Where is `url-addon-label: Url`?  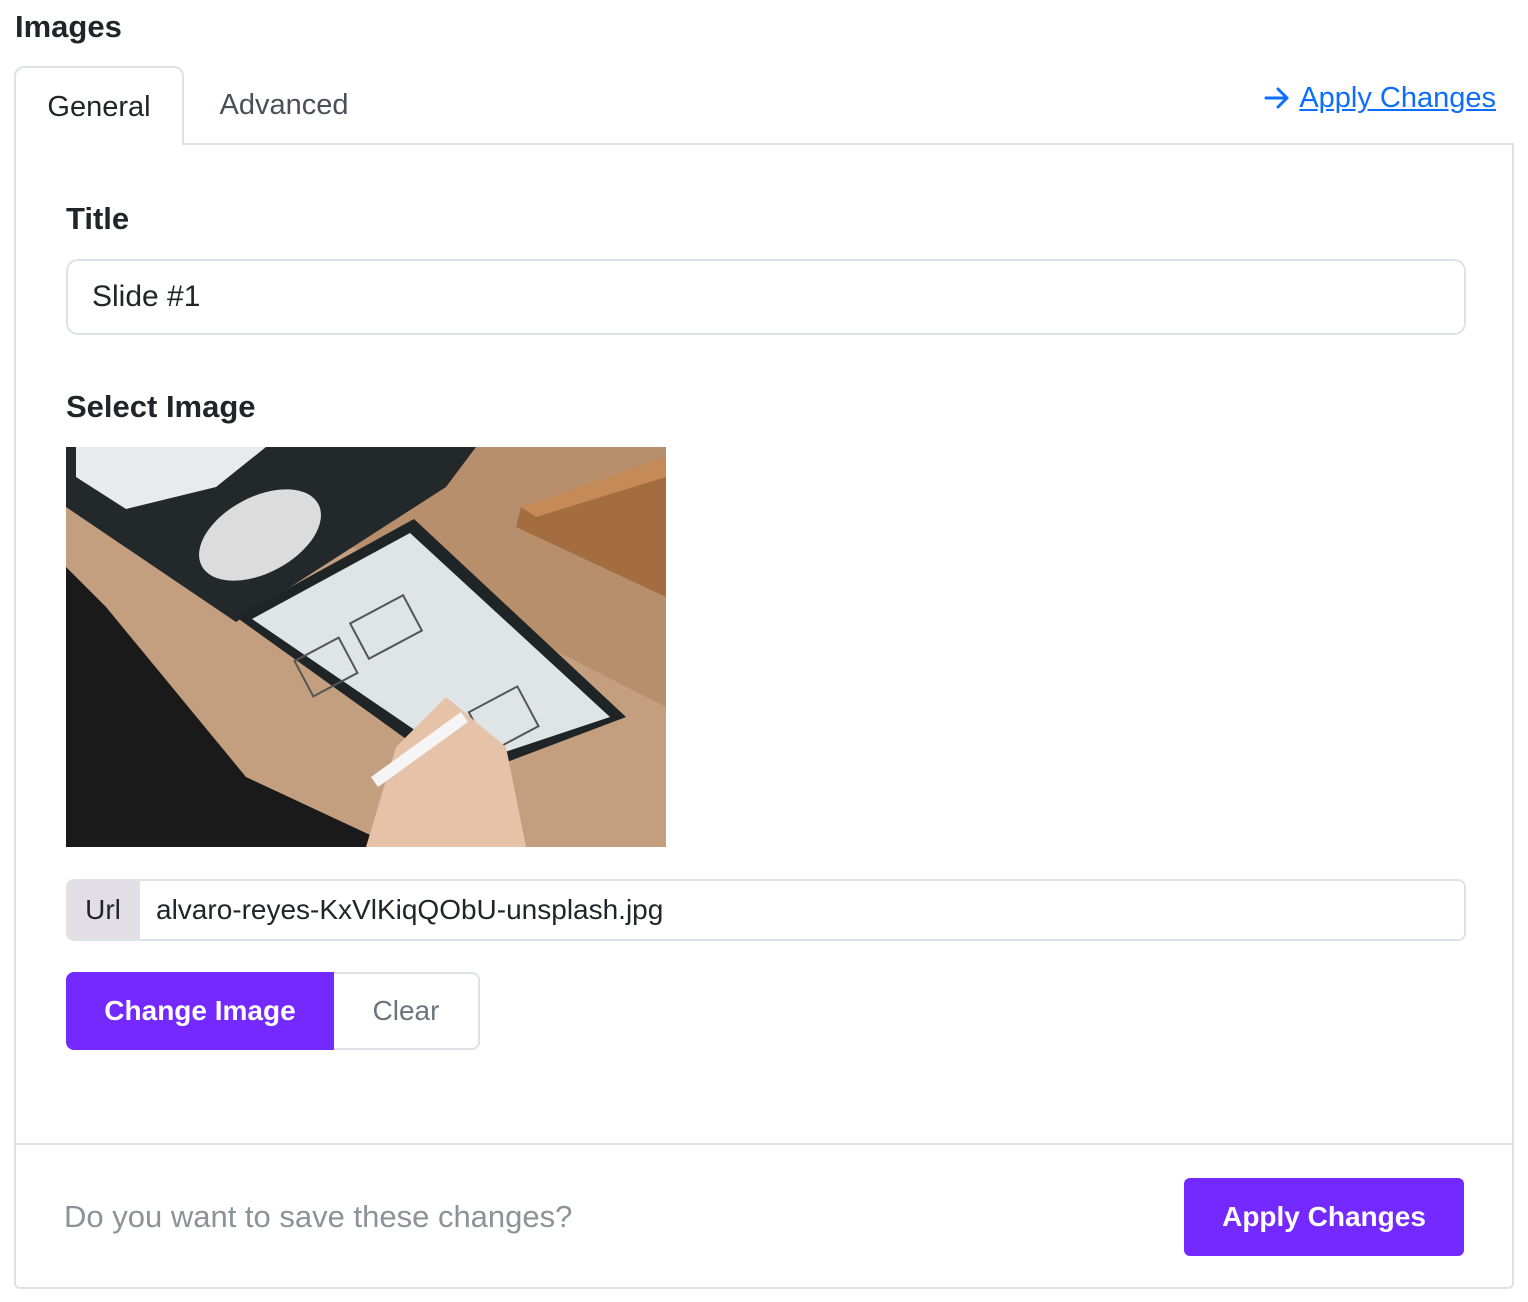
url-addon-label: Url is located at coordinates (104, 910).